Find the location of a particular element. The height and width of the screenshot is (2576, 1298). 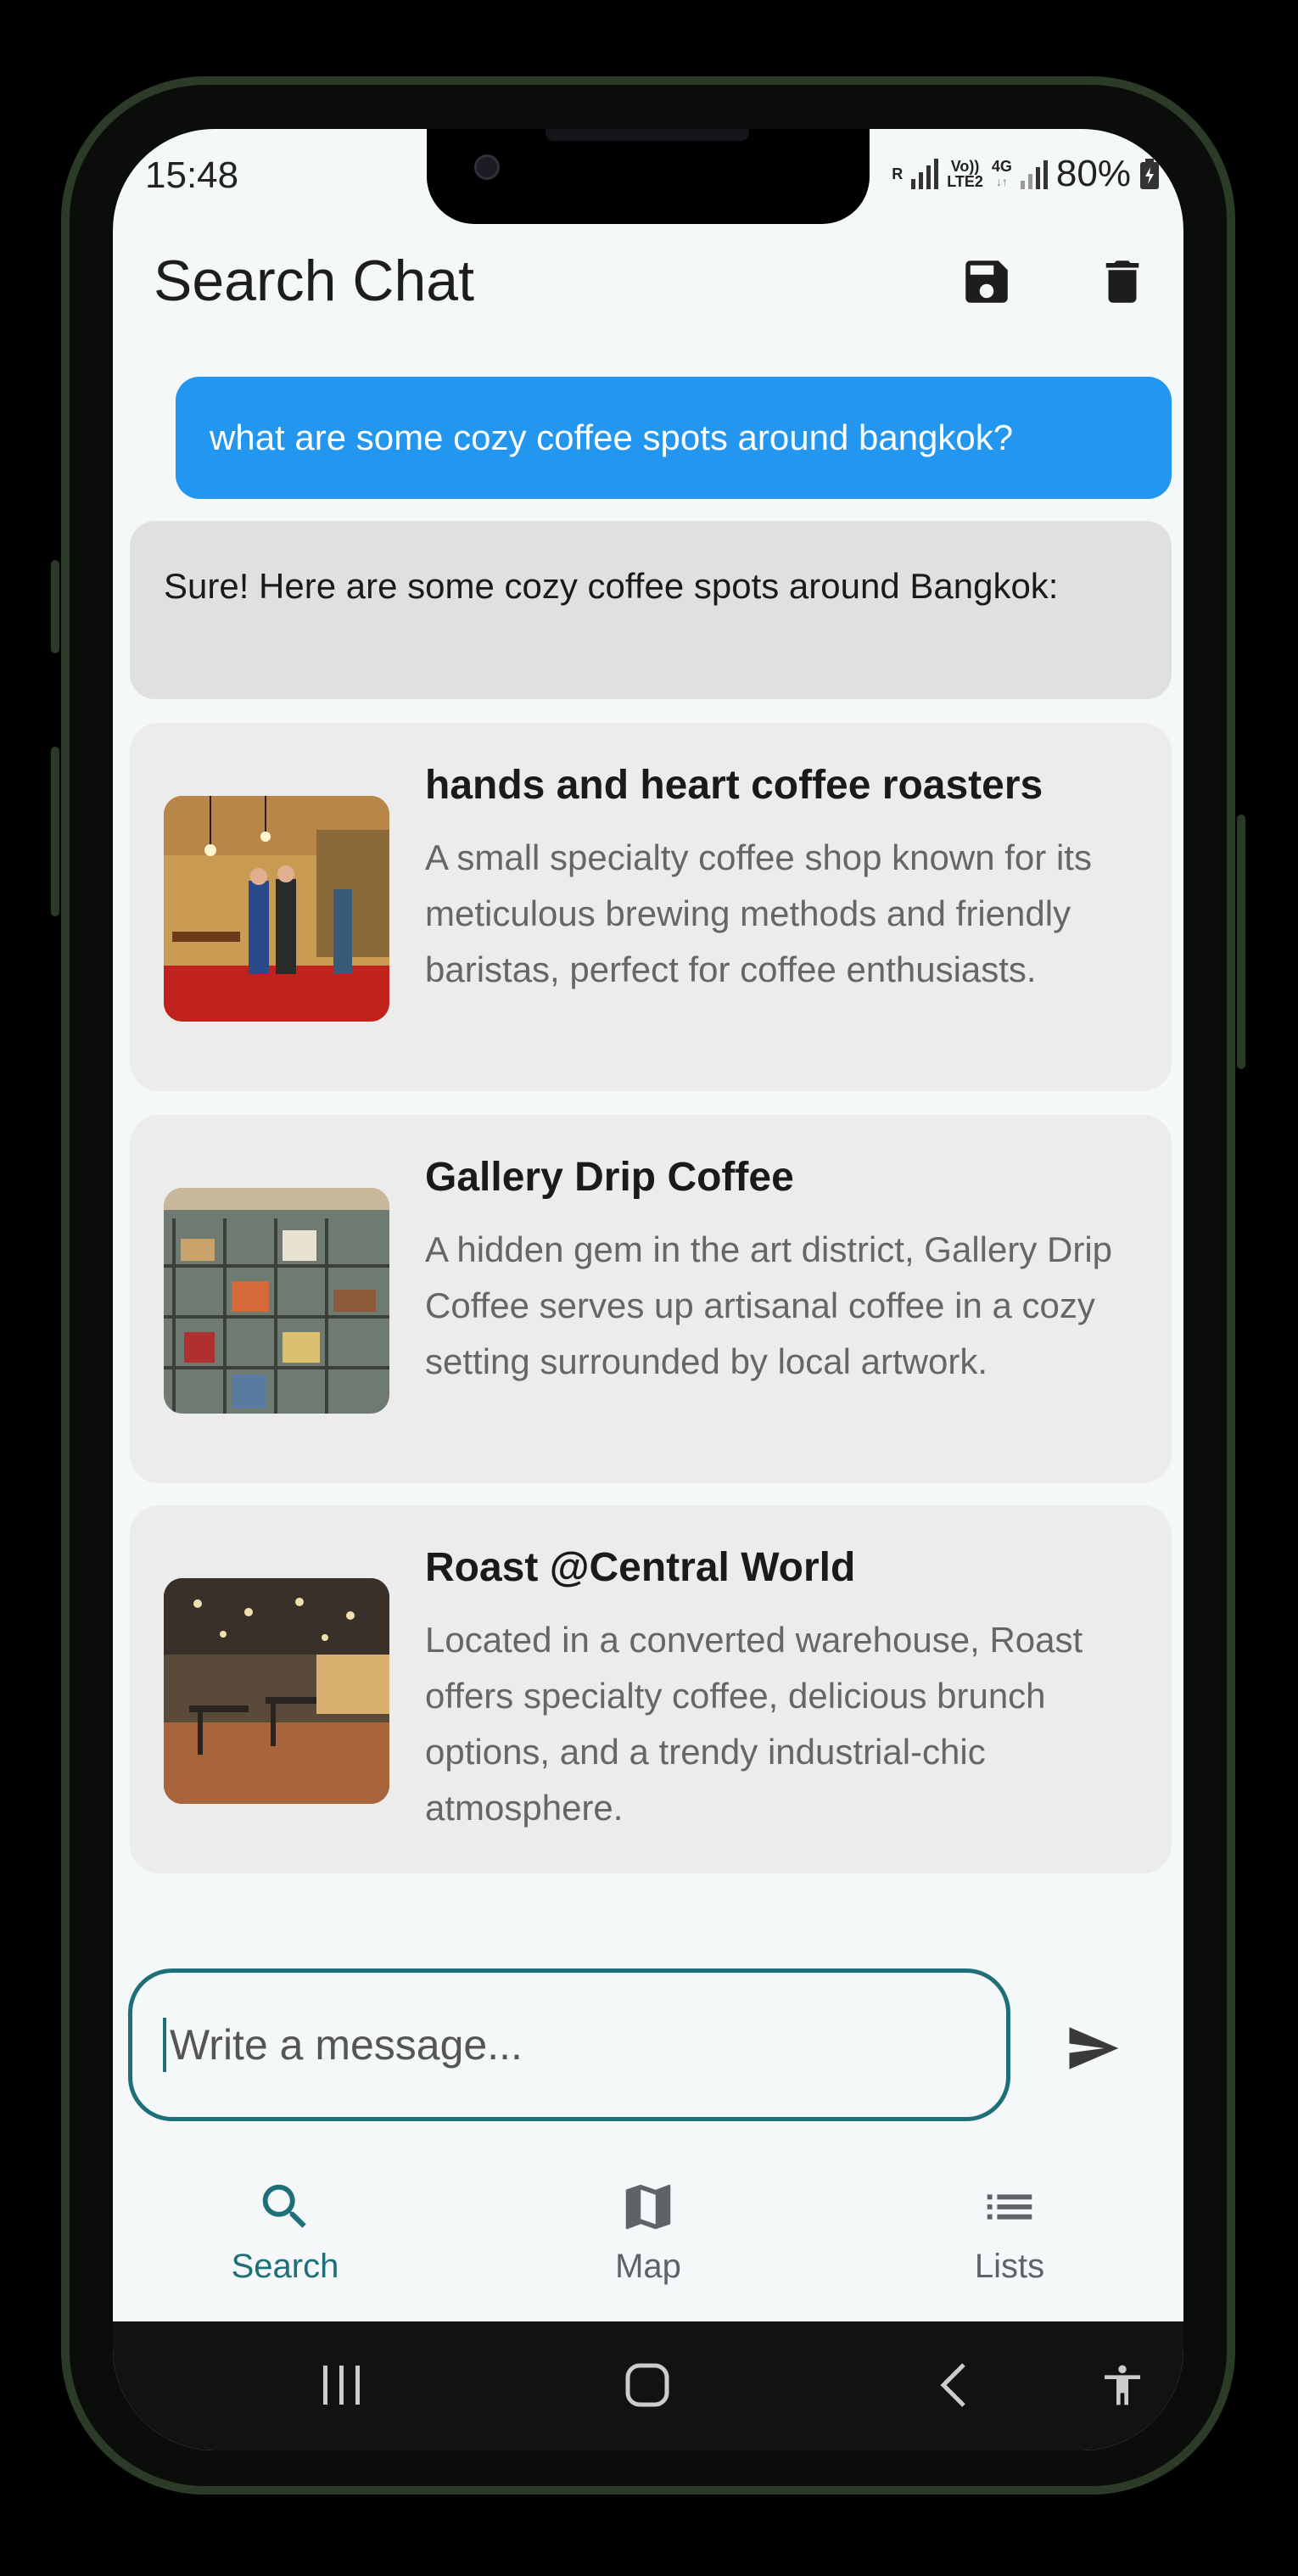

save-icon is located at coordinates (986, 282).